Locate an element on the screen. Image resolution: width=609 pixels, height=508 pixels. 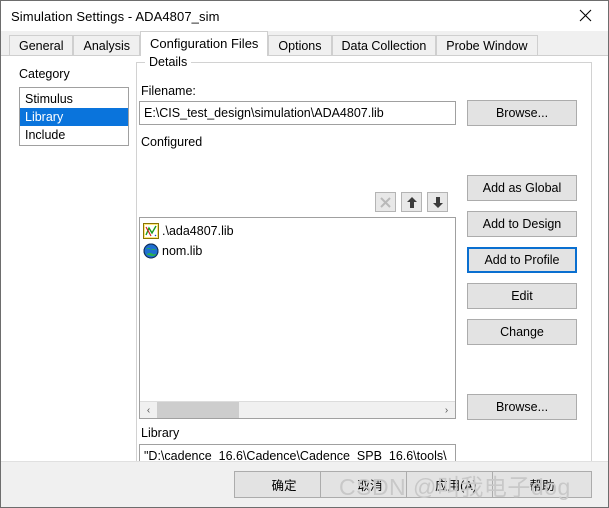
list-item-label: nom.lib is located at coordinates (182, 251).